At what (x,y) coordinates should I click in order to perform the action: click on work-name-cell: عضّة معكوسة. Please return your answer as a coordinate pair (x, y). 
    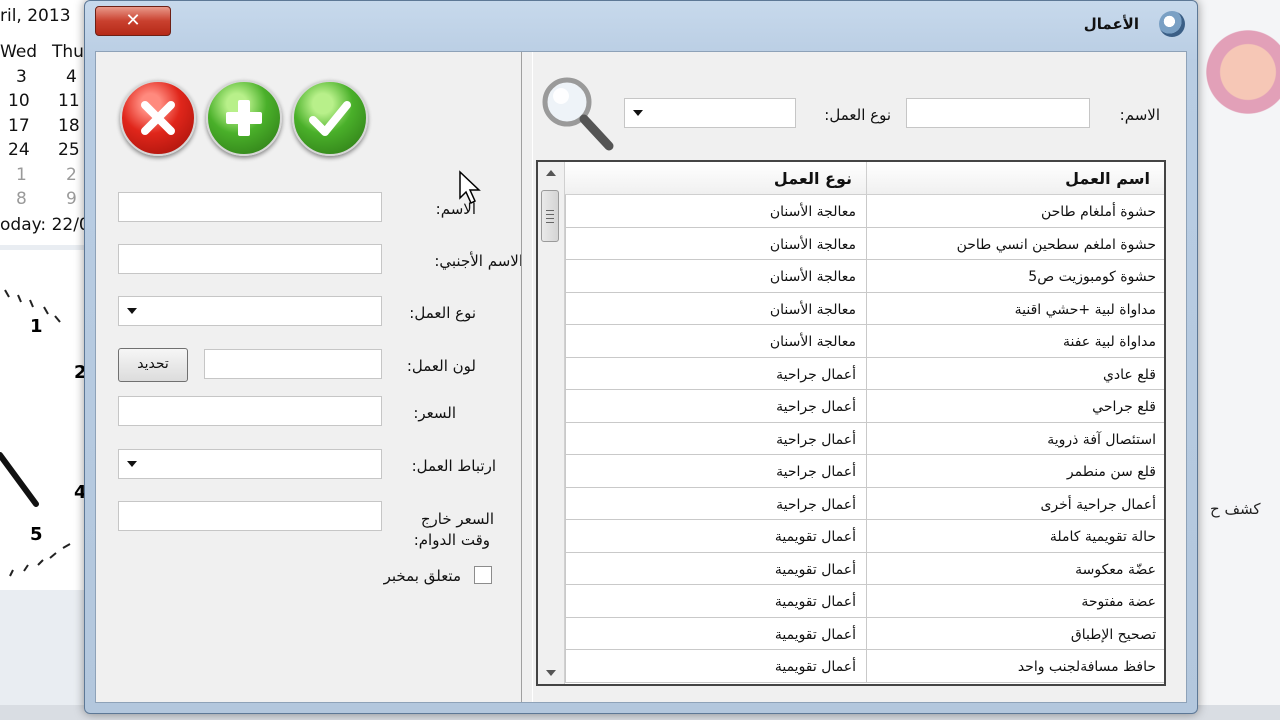
    Looking at the image, I should click on (1015, 568).